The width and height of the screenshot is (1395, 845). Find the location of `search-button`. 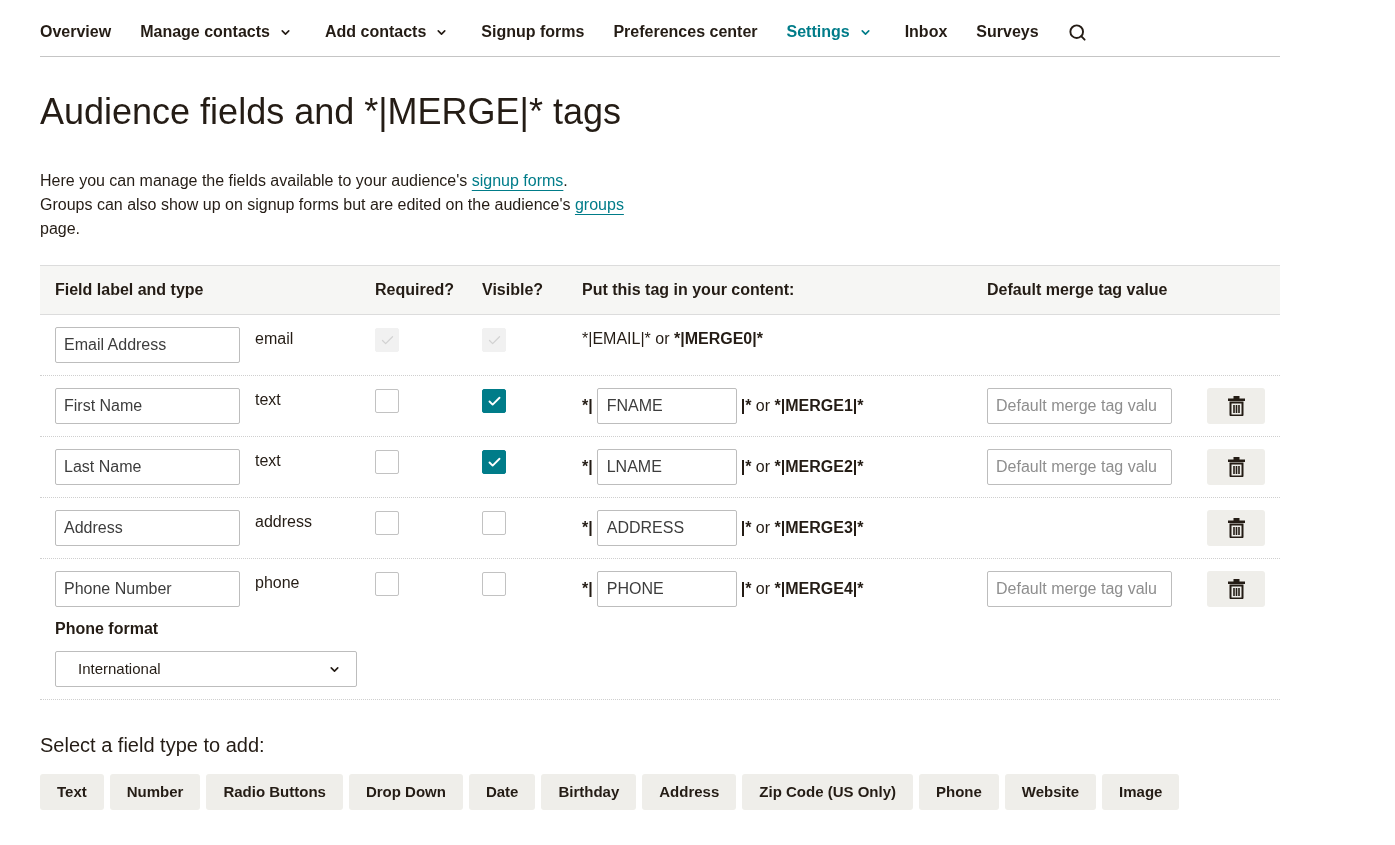

search-button is located at coordinates (1077, 32).